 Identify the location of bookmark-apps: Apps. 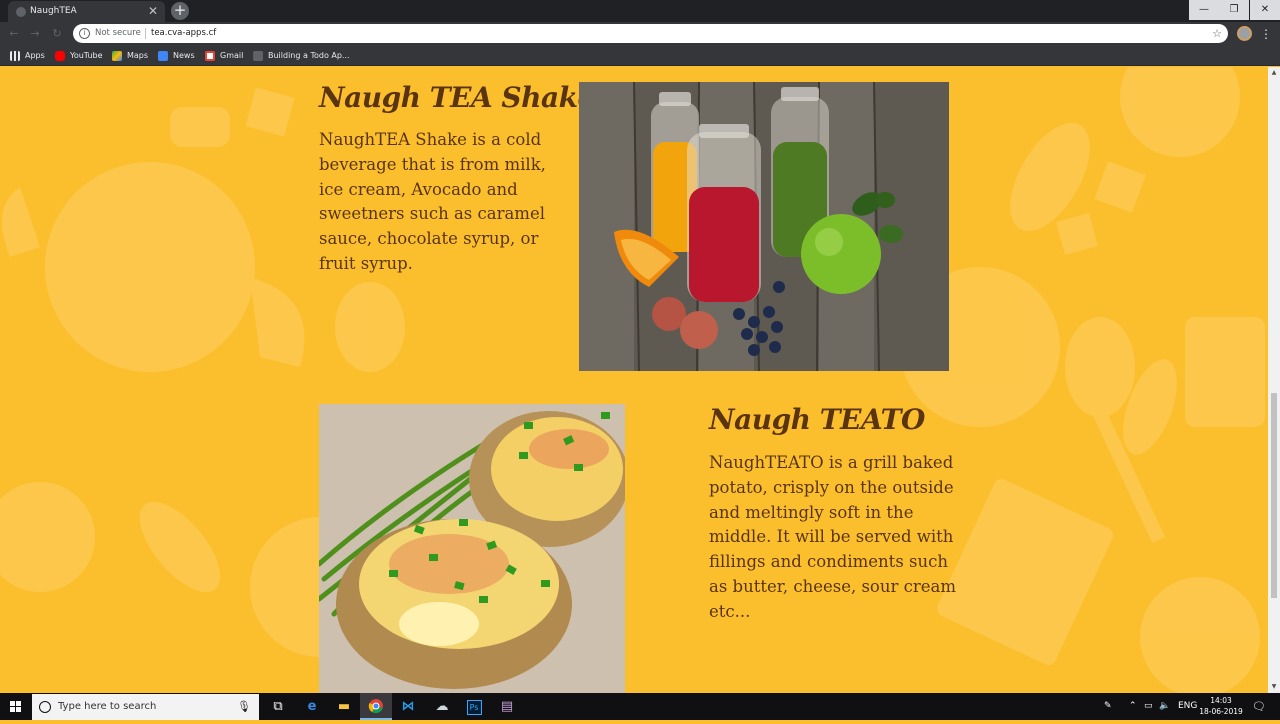
(27, 56).